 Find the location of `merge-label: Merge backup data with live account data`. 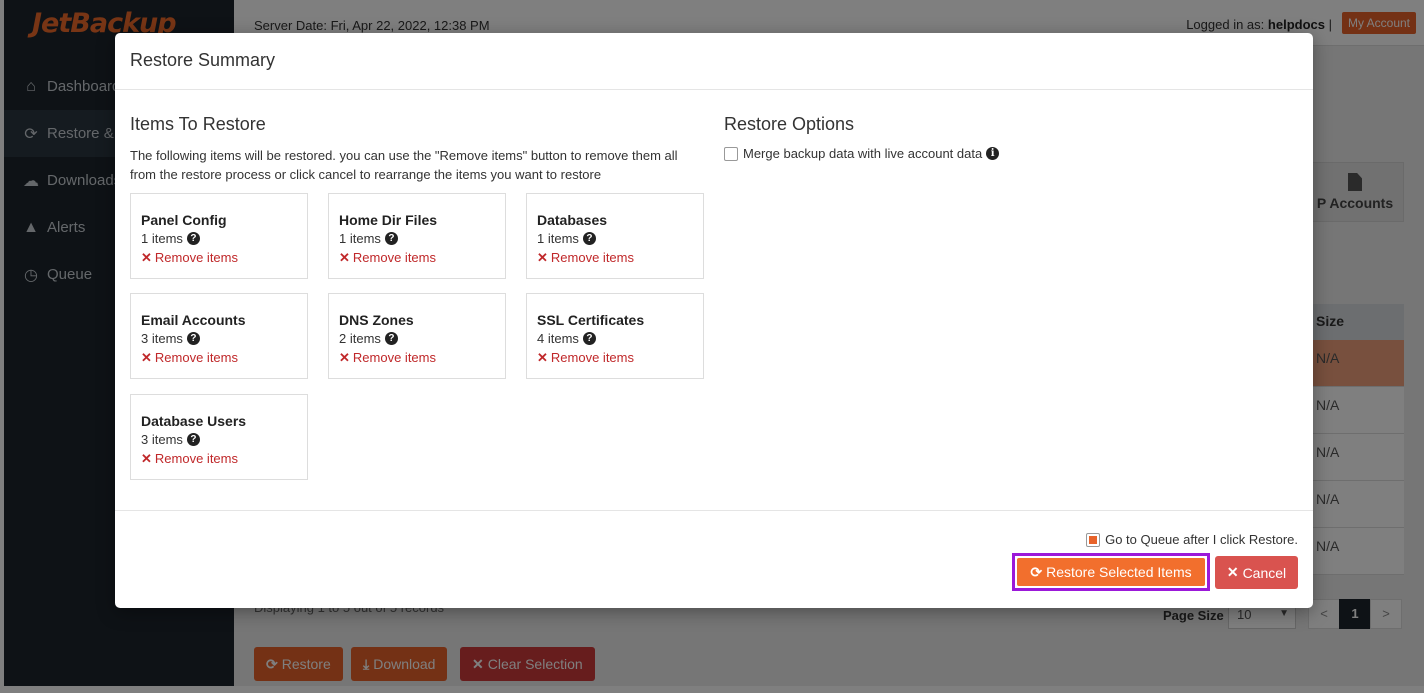

merge-label: Merge backup data with live account data is located at coordinates (863, 153).